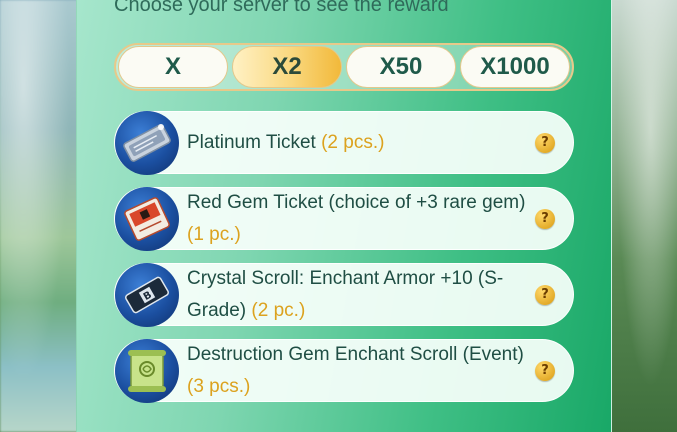 The height and width of the screenshot is (432, 677). What do you see at coordinates (344, 67) in the screenshot?
I see `server-tabs: X X2 X50 X1000` at bounding box center [344, 67].